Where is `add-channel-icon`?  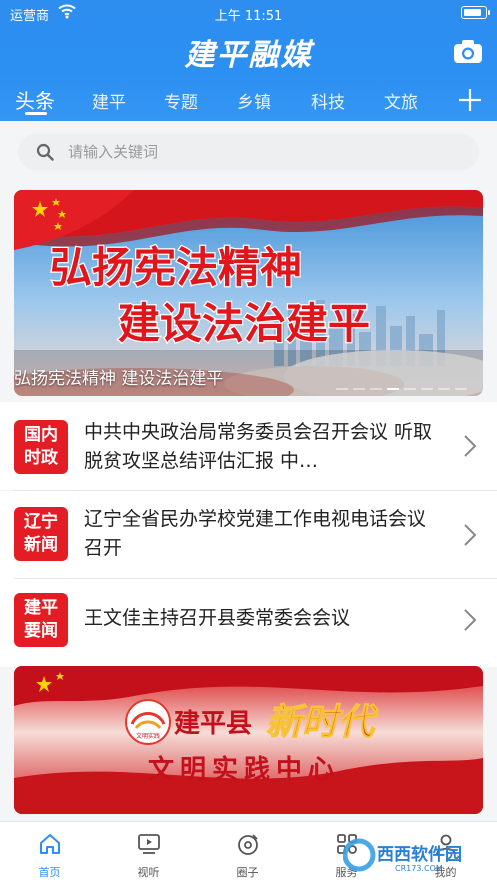 add-channel-icon is located at coordinates (470, 100).